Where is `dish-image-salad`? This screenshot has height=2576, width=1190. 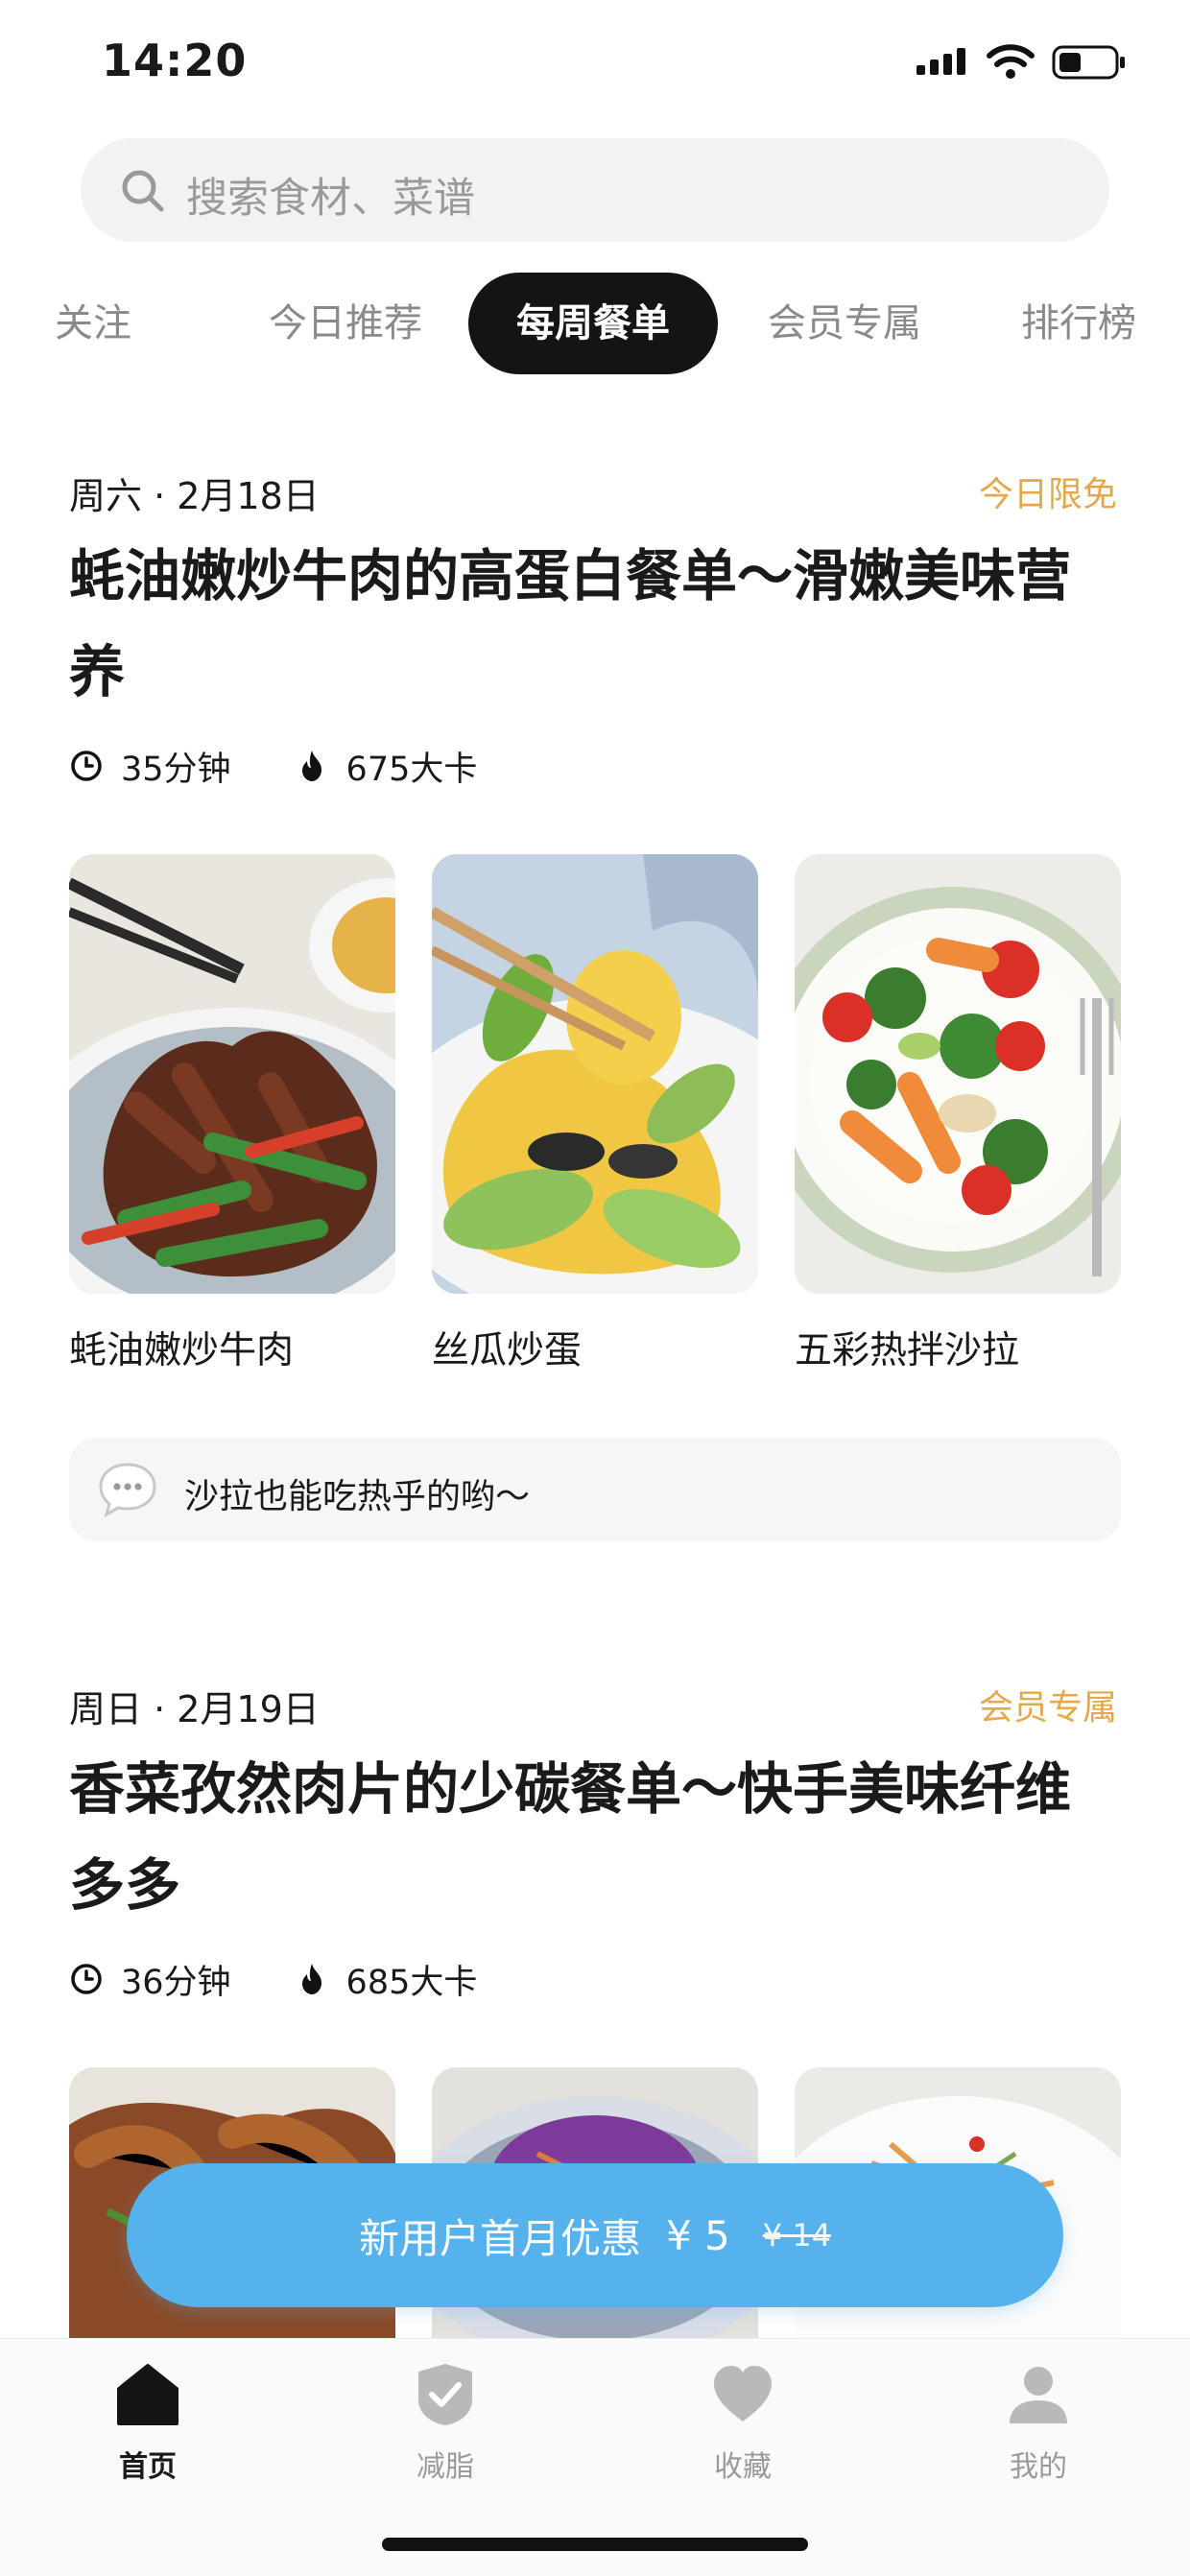 dish-image-salad is located at coordinates (958, 1074).